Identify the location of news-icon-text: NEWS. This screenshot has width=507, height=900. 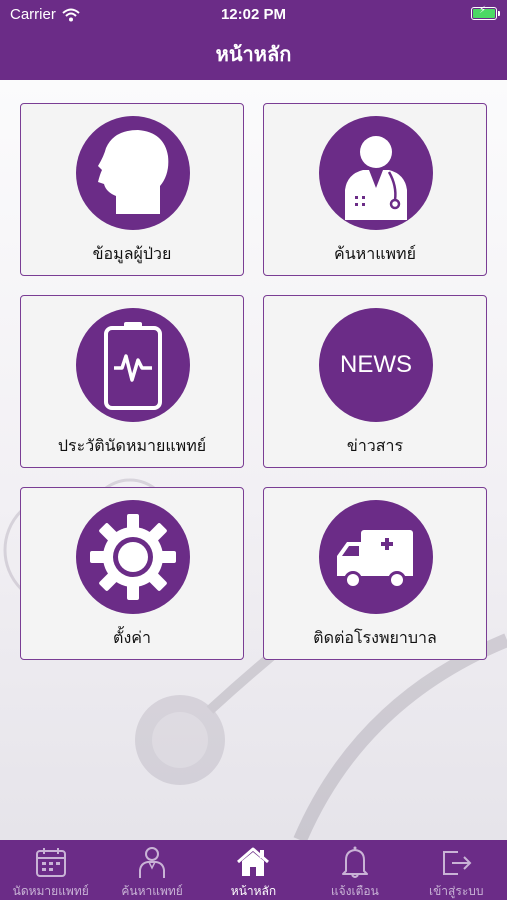
(376, 364).